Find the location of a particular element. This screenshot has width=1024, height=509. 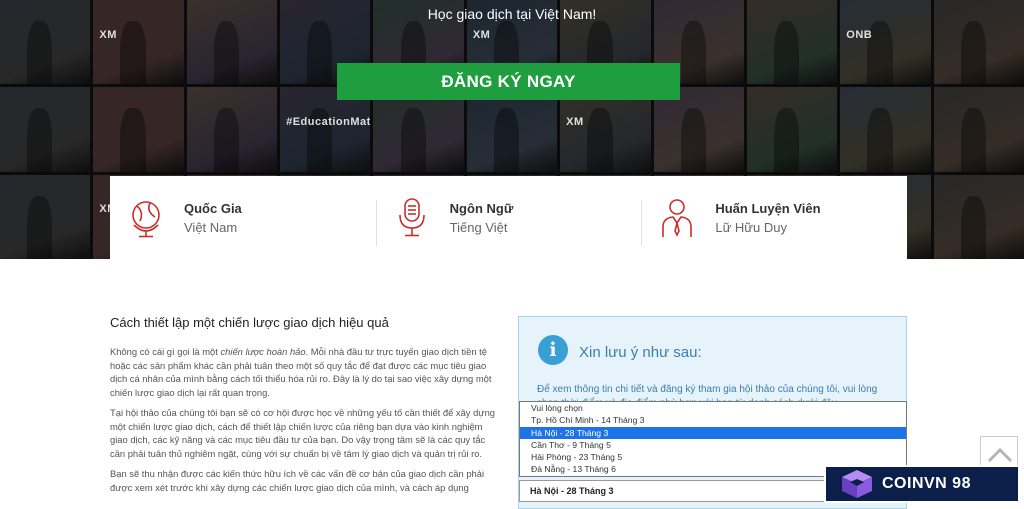

dropdown-option: Vui lòng chọn is located at coordinates (713, 408).